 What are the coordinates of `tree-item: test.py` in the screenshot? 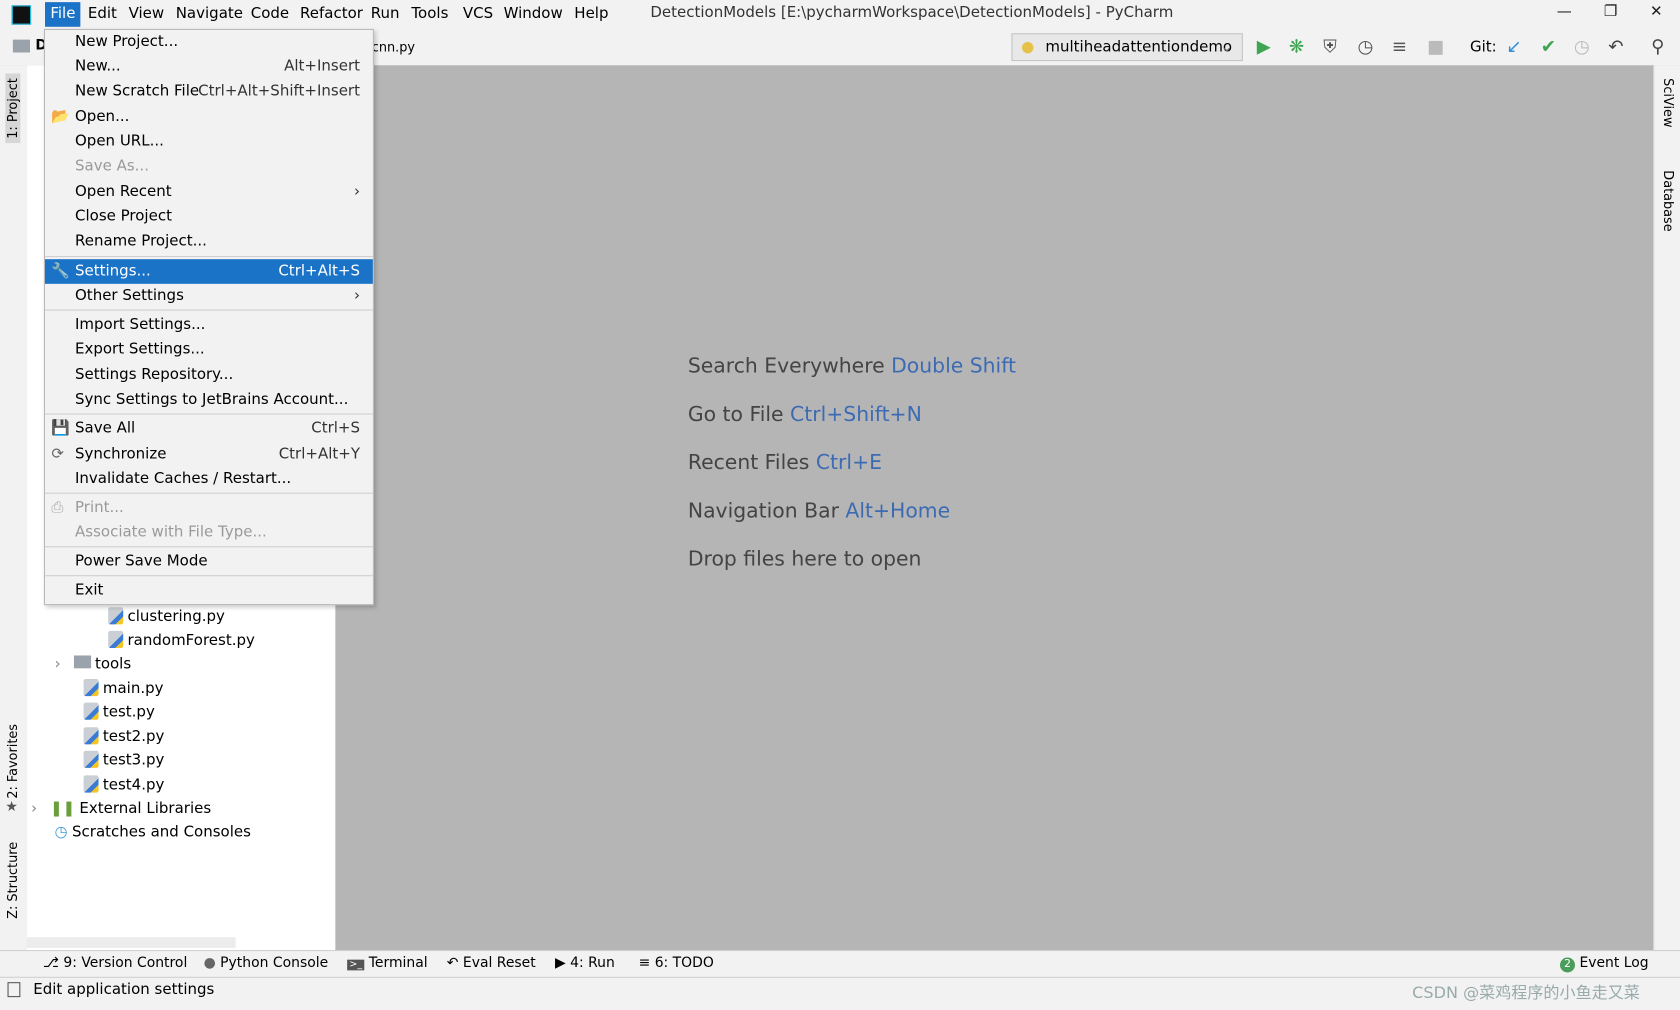 It's located at (119, 712).